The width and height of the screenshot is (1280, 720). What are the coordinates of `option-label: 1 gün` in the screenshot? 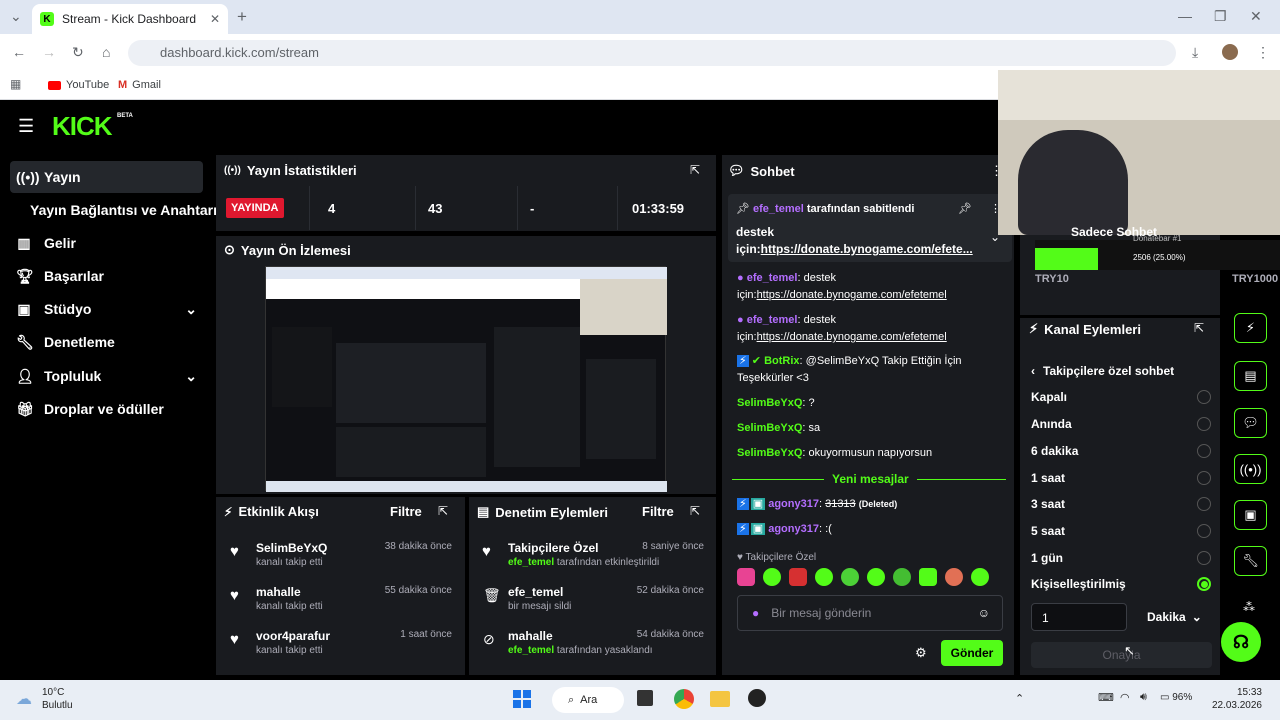 It's located at (1047, 558).